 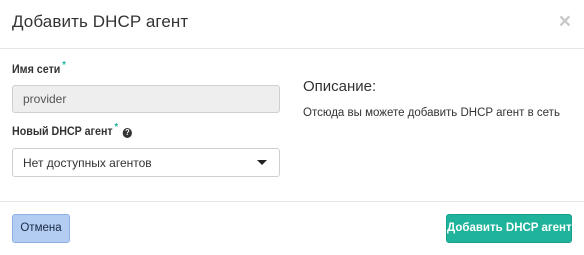 I want to click on new-dhcp-agent-label-text: Новый DHCP агент, so click(x=62, y=132).